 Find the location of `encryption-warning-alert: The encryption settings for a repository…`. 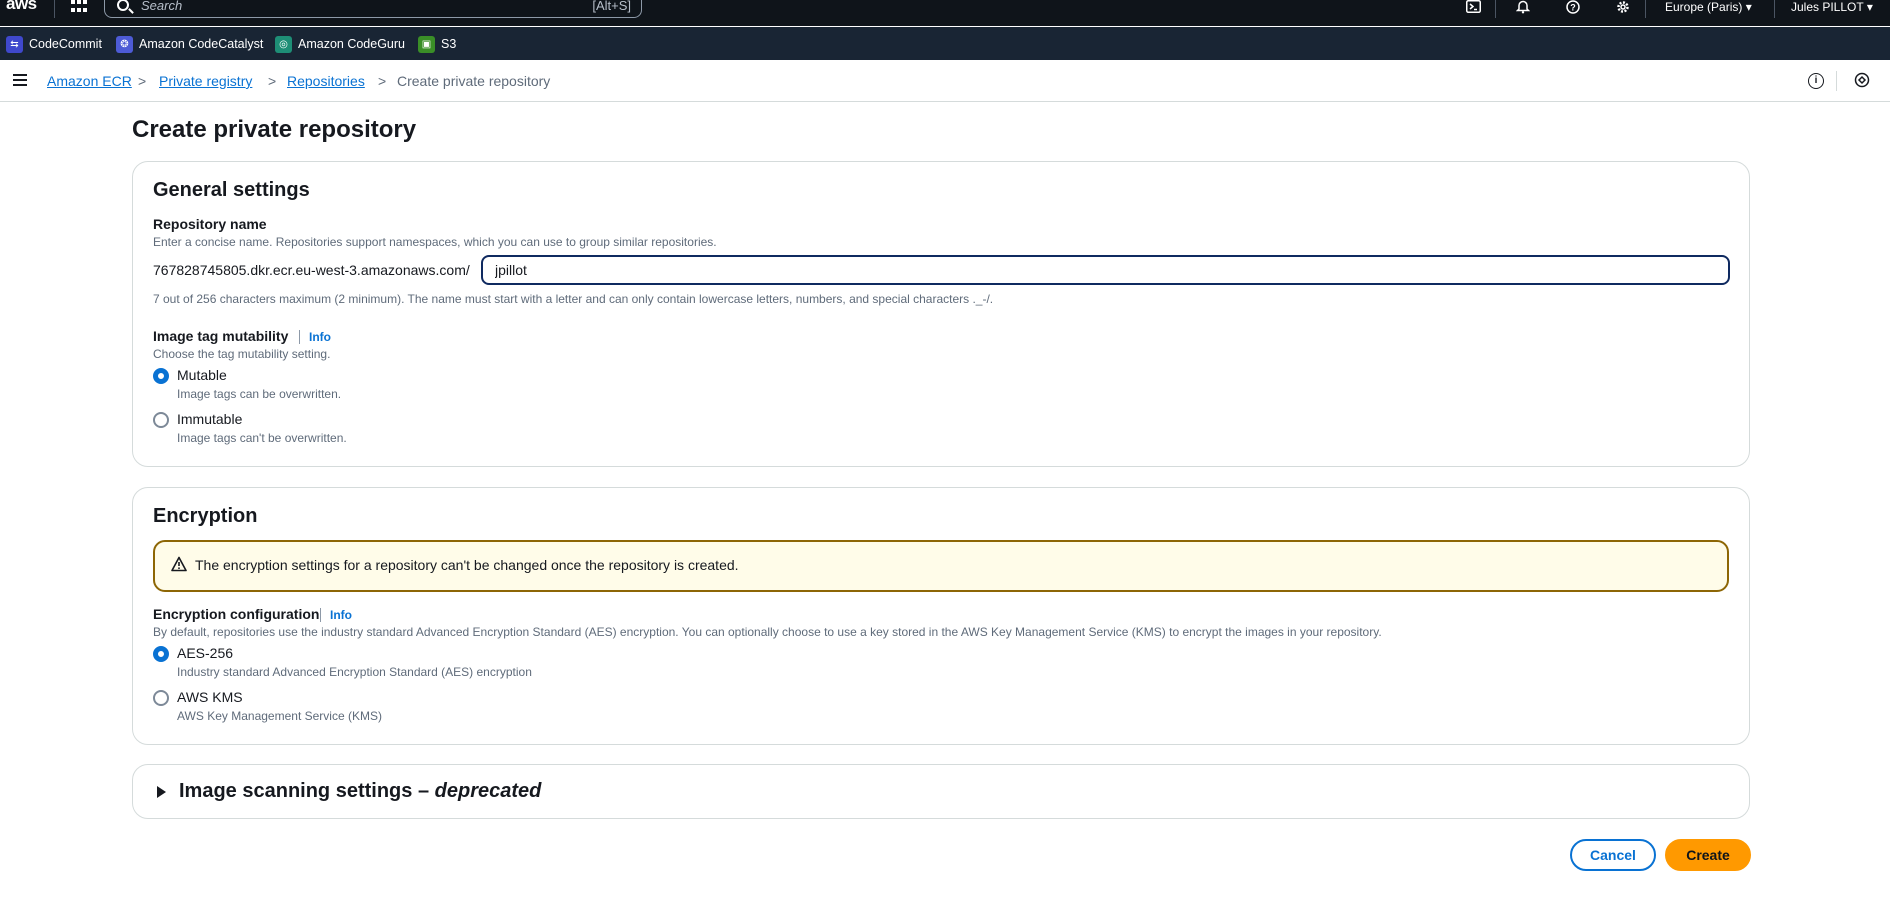

encryption-warning-alert: The encryption settings for a repository… is located at coordinates (941, 566).